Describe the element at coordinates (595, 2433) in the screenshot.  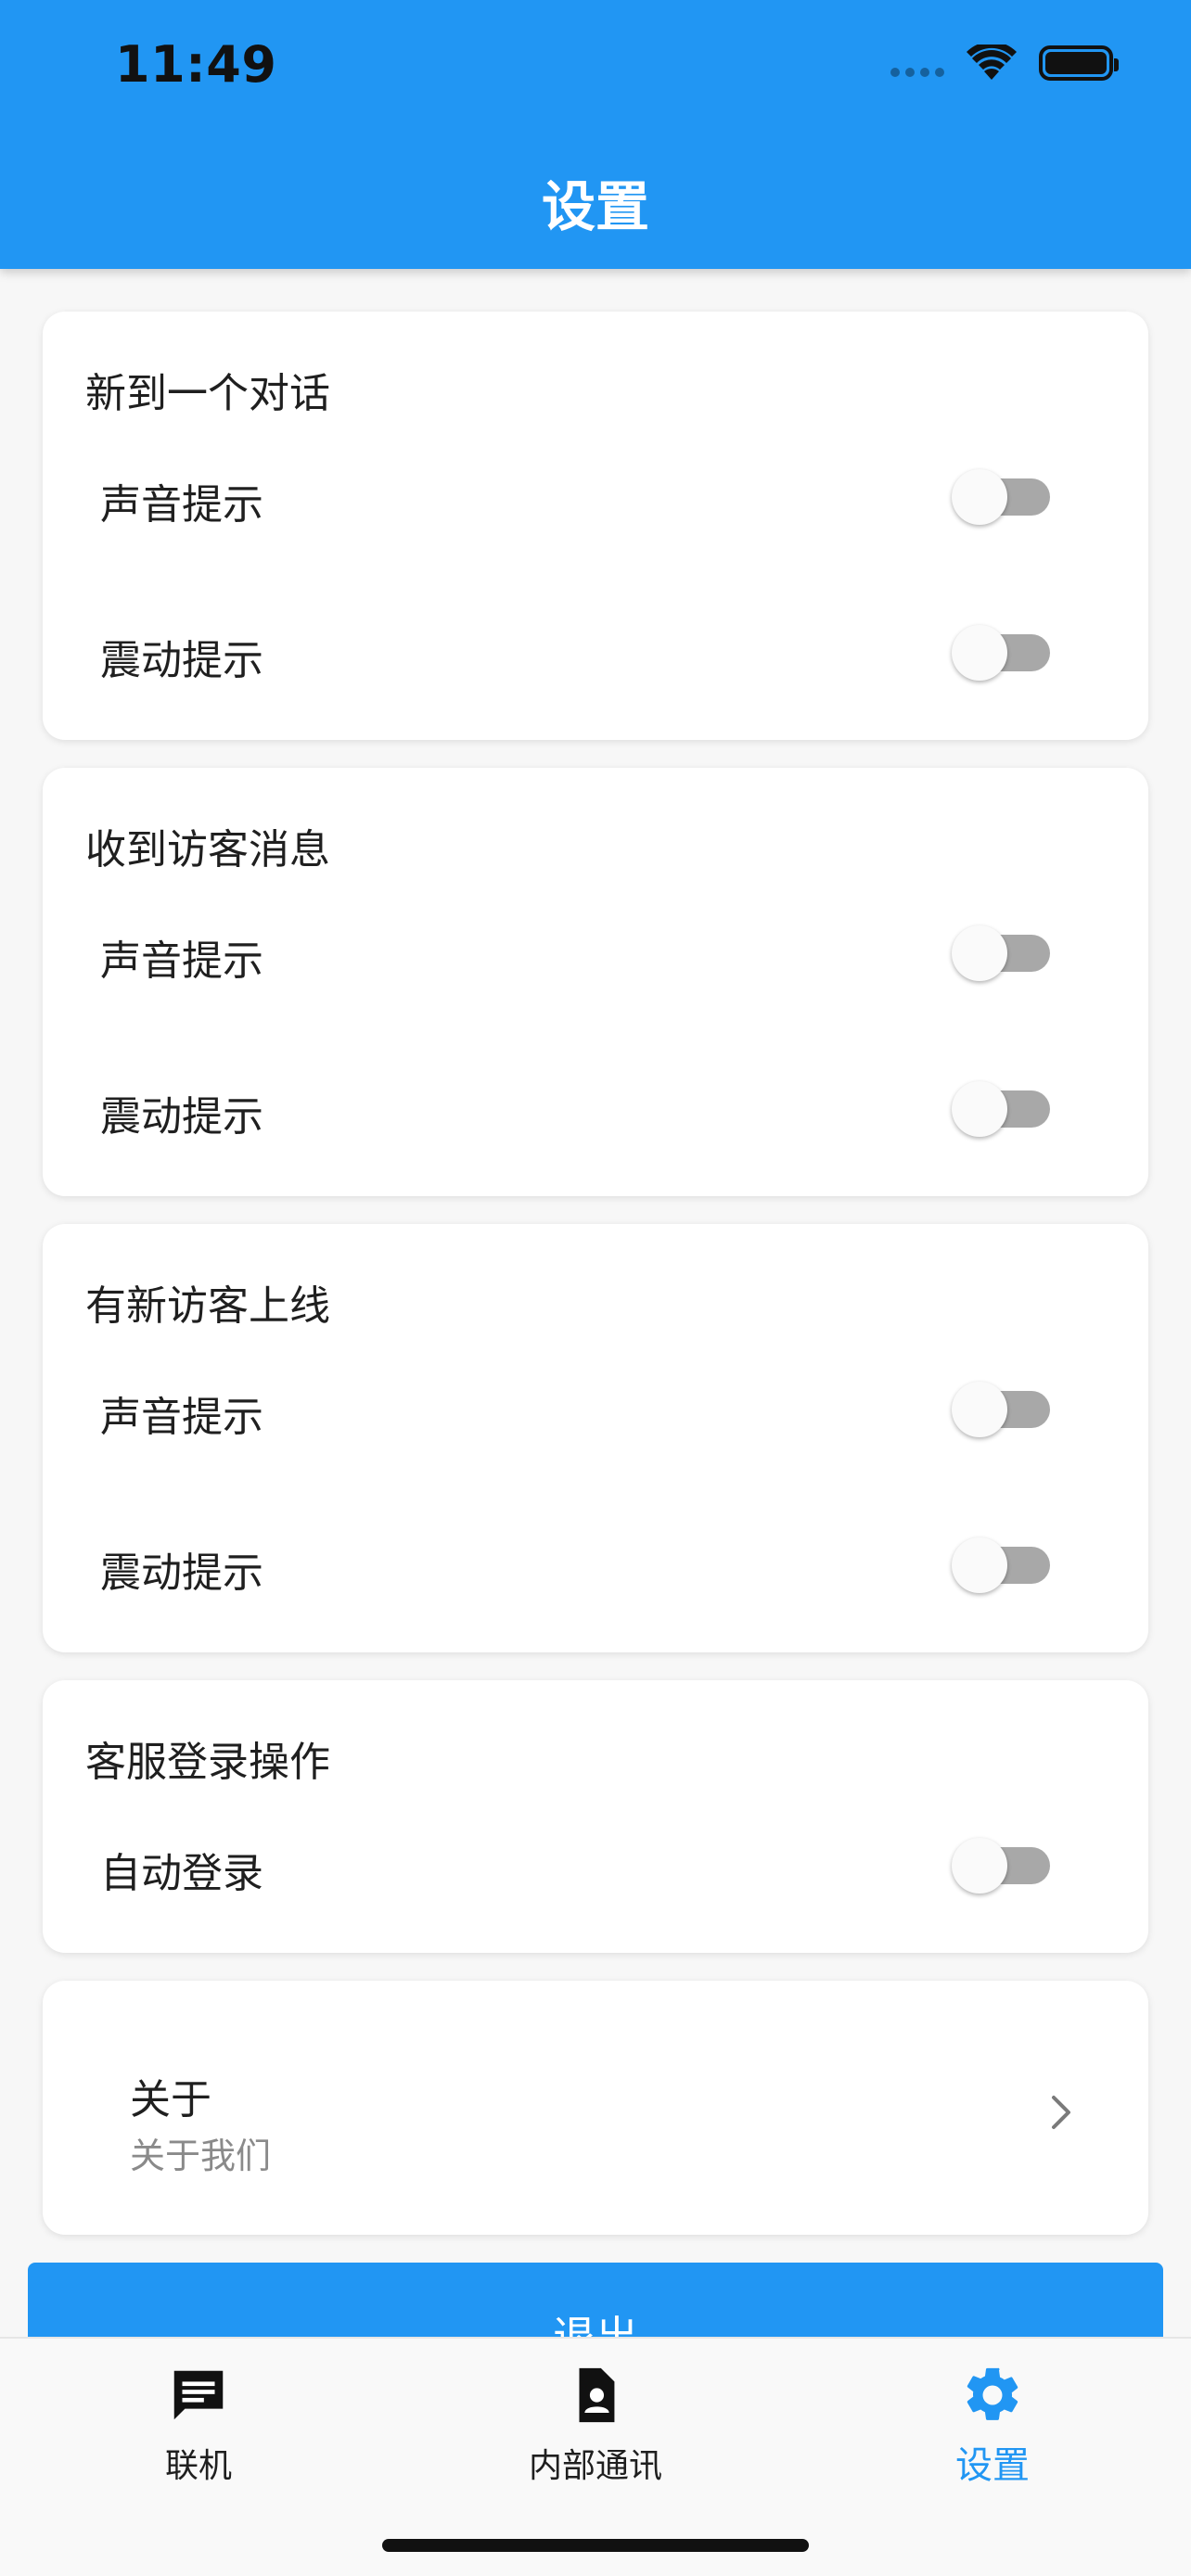
I see `nav-item-internal-messaging: 内部通讯` at that location.